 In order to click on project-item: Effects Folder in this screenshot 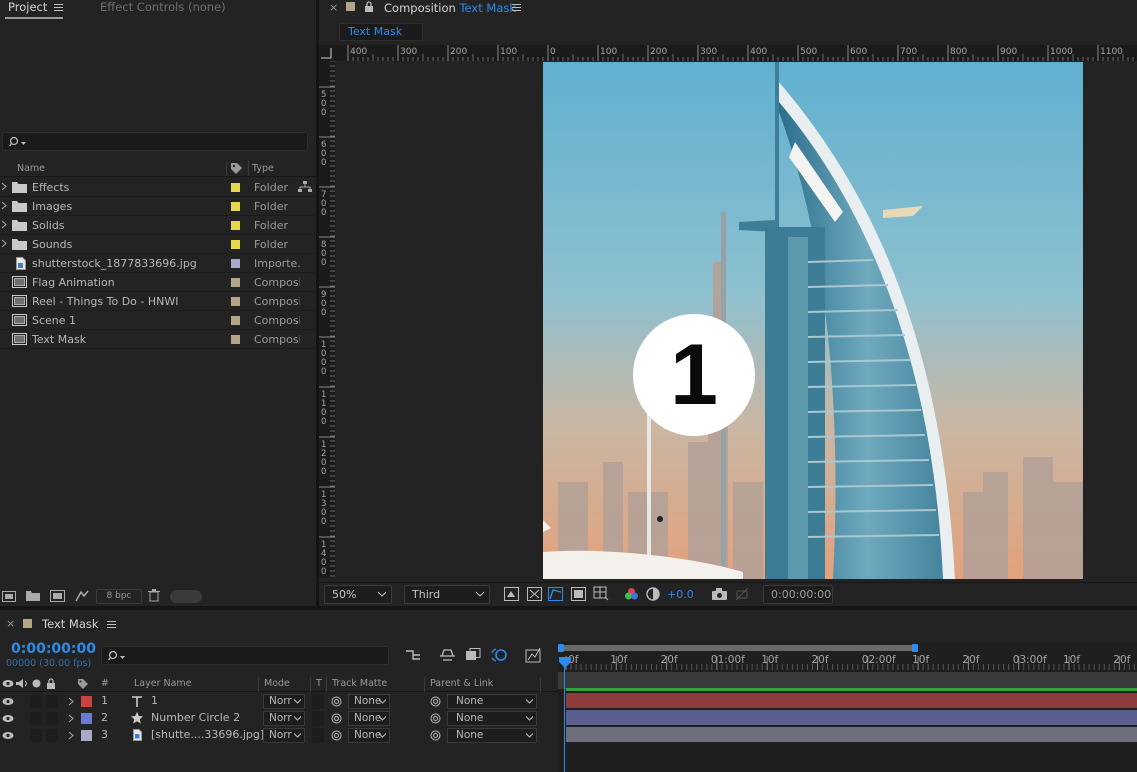, I will do `click(158, 187)`.